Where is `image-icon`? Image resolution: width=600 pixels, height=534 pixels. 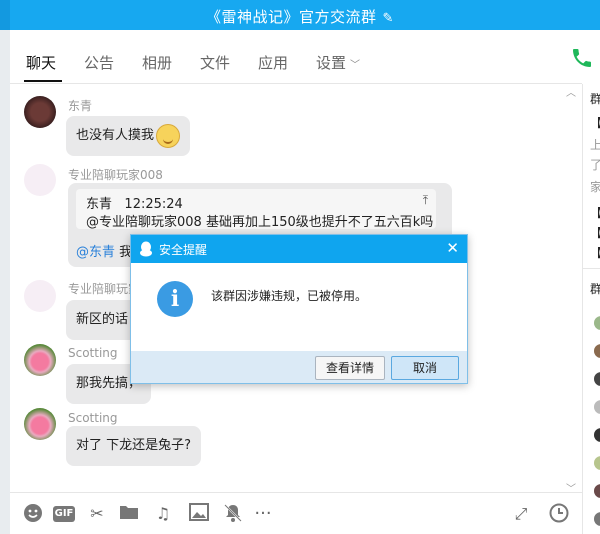 image-icon is located at coordinates (199, 514).